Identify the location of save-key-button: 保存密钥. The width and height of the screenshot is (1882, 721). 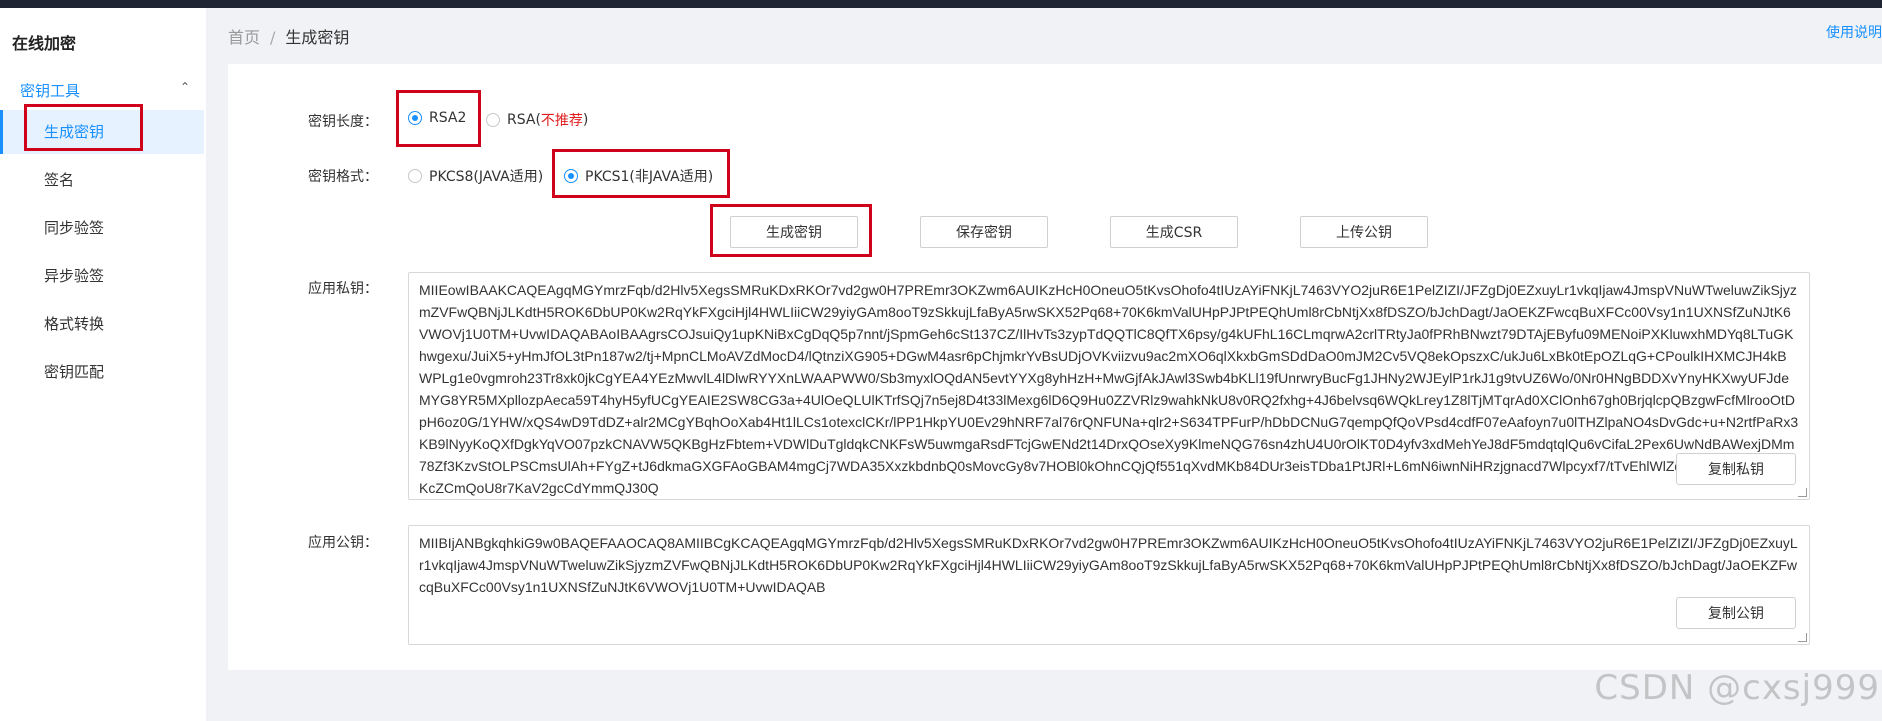
(984, 232).